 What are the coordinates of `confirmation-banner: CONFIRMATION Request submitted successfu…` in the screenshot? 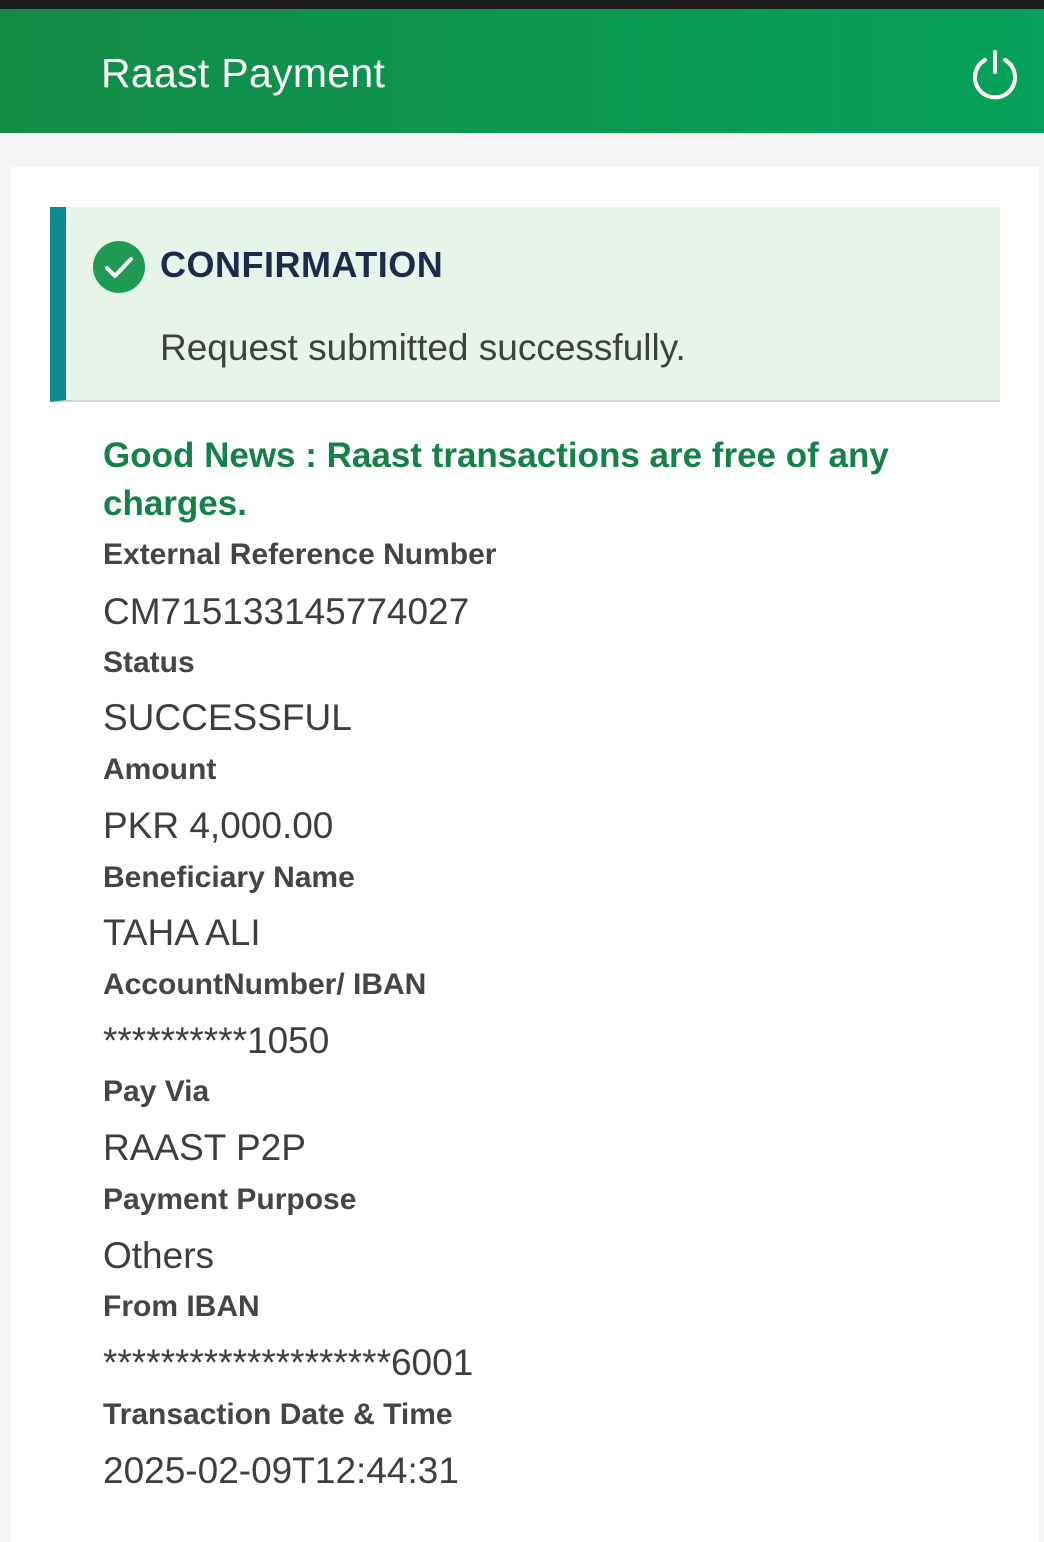 It's located at (525, 304).